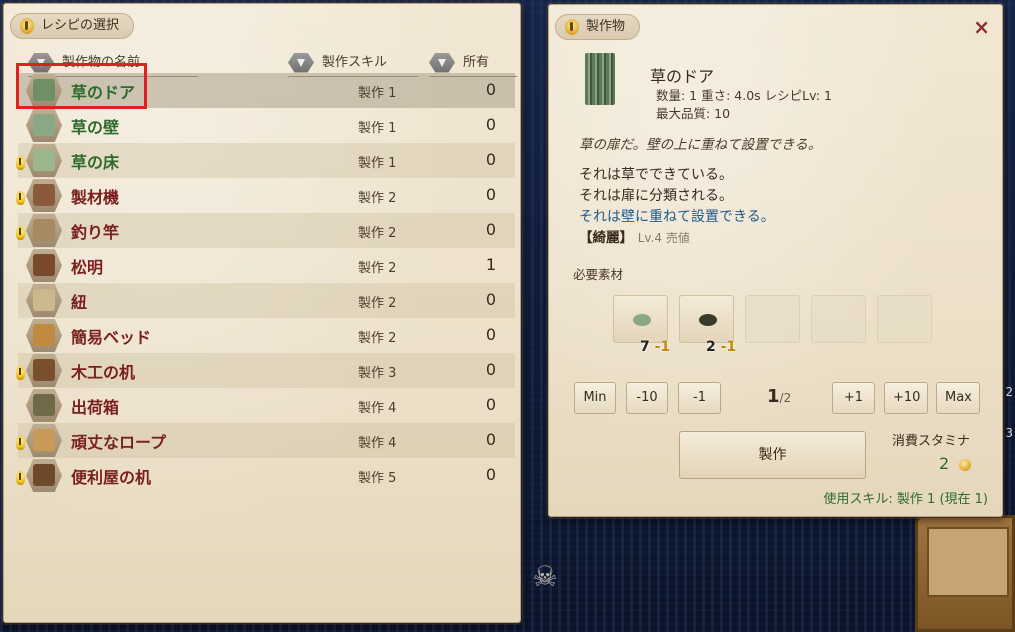 Image resolution: width=1015 pixels, height=632 pixels. What do you see at coordinates (476, 62) in the screenshot?
I see `column-header-owned-label: 所有` at bounding box center [476, 62].